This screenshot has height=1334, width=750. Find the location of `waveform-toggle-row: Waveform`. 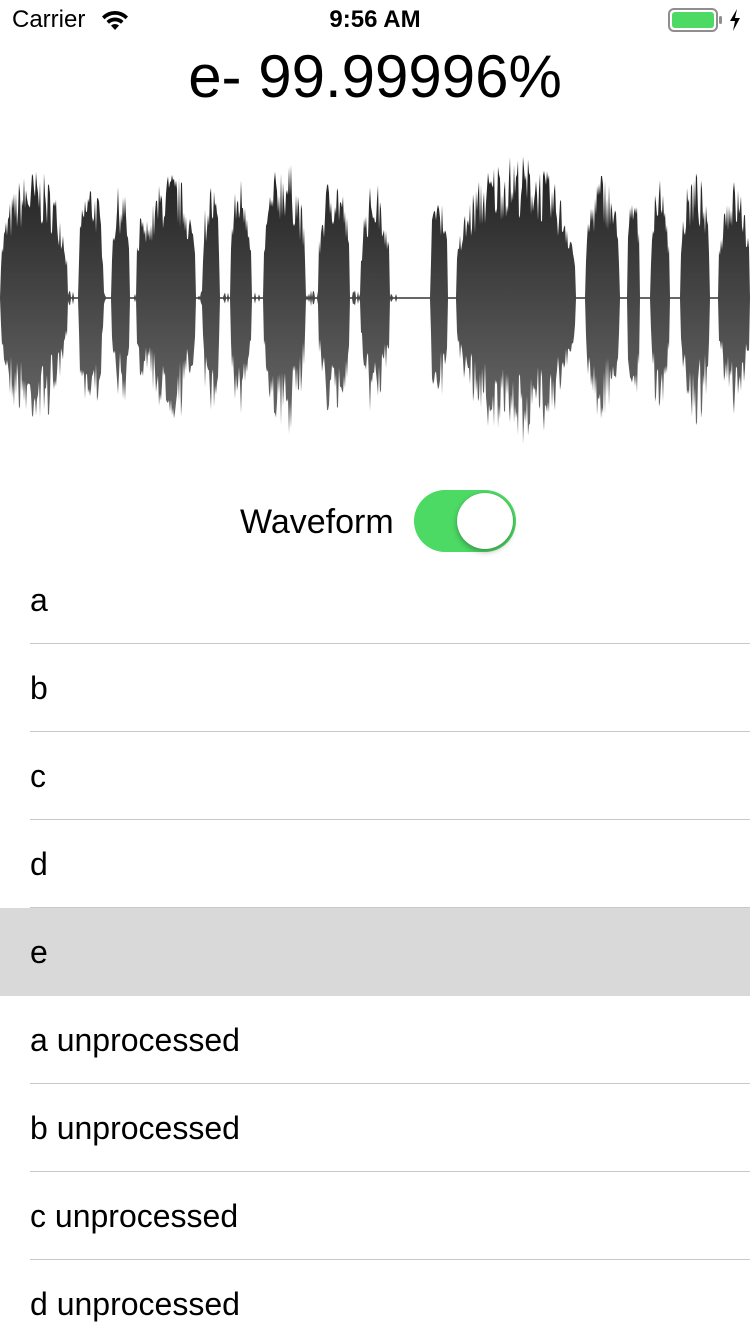

waveform-toggle-row: Waveform is located at coordinates (375, 521).